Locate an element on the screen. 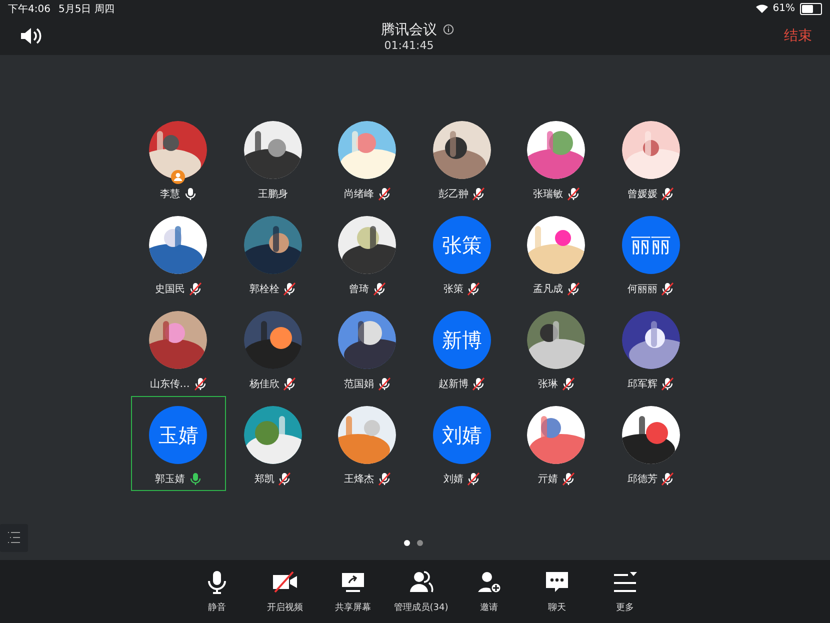 This screenshot has height=623, width=830. wifi-icon is located at coordinates (762, 8).